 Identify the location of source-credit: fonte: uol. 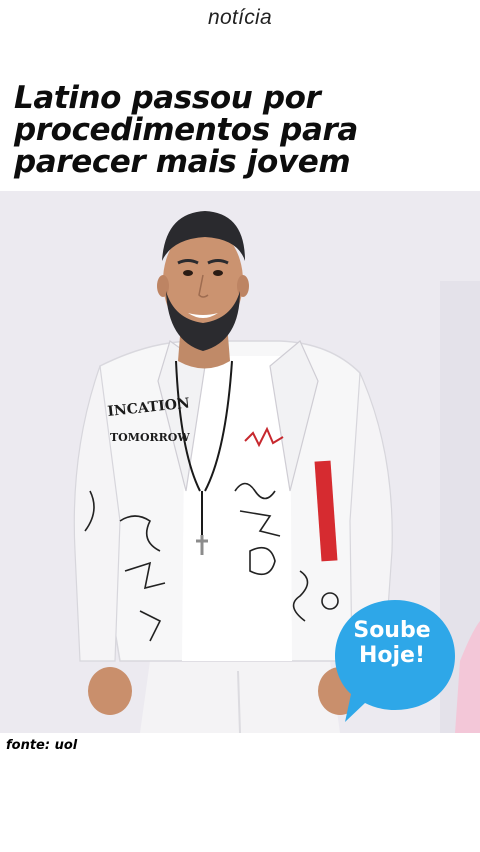
(42, 745).